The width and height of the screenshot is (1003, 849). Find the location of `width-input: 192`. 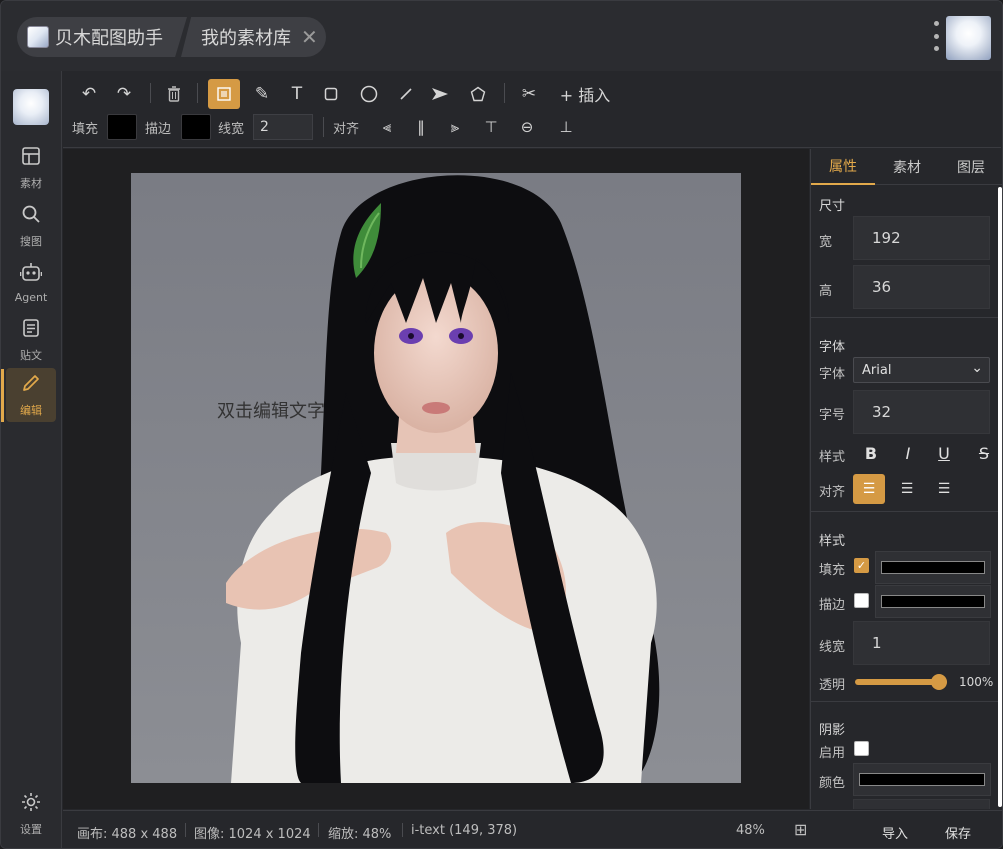

width-input: 192 is located at coordinates (921, 238).